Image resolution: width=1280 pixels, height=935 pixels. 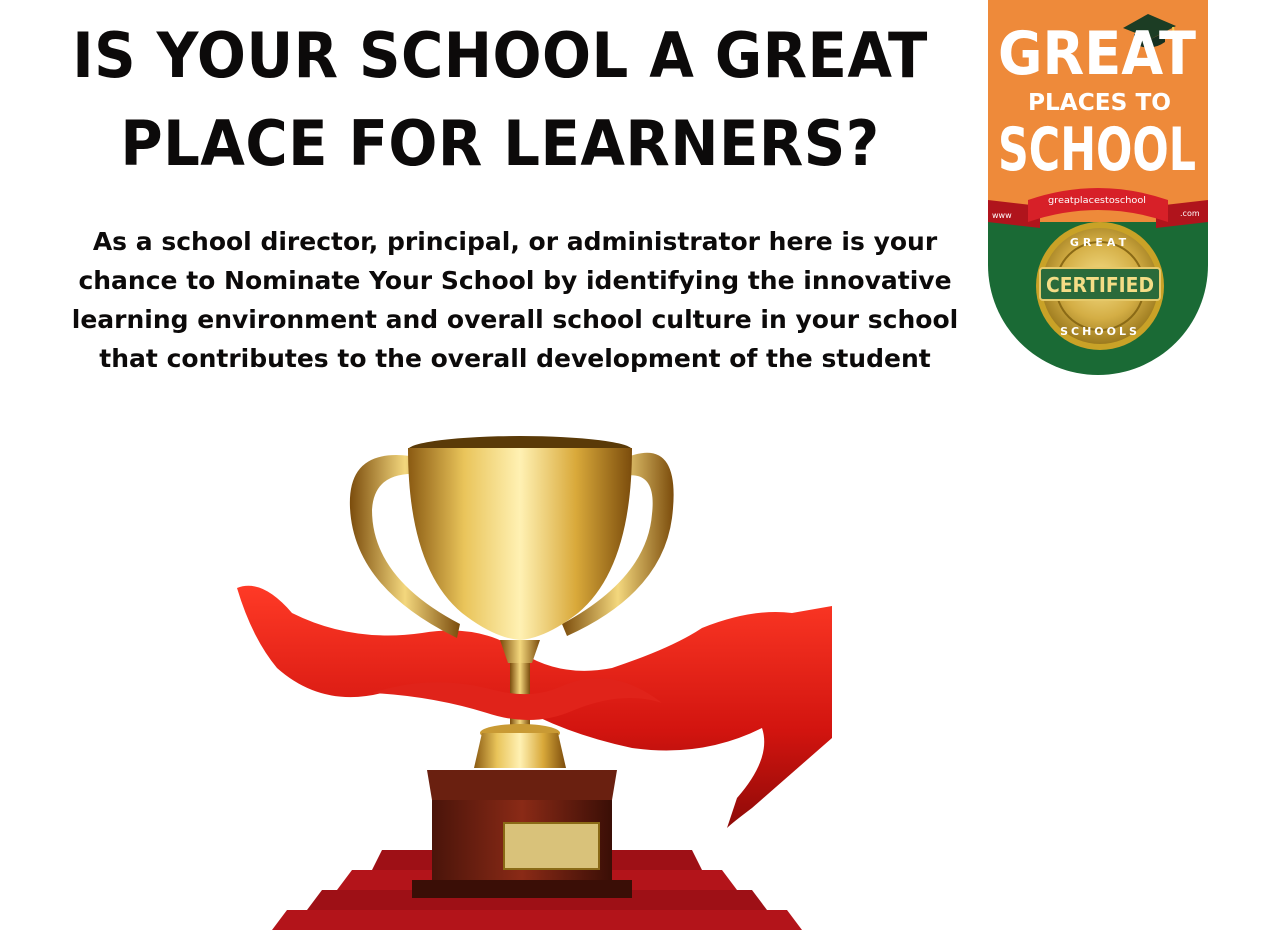 I want to click on seal-top-text: GREAT, so click(x=1100, y=242).